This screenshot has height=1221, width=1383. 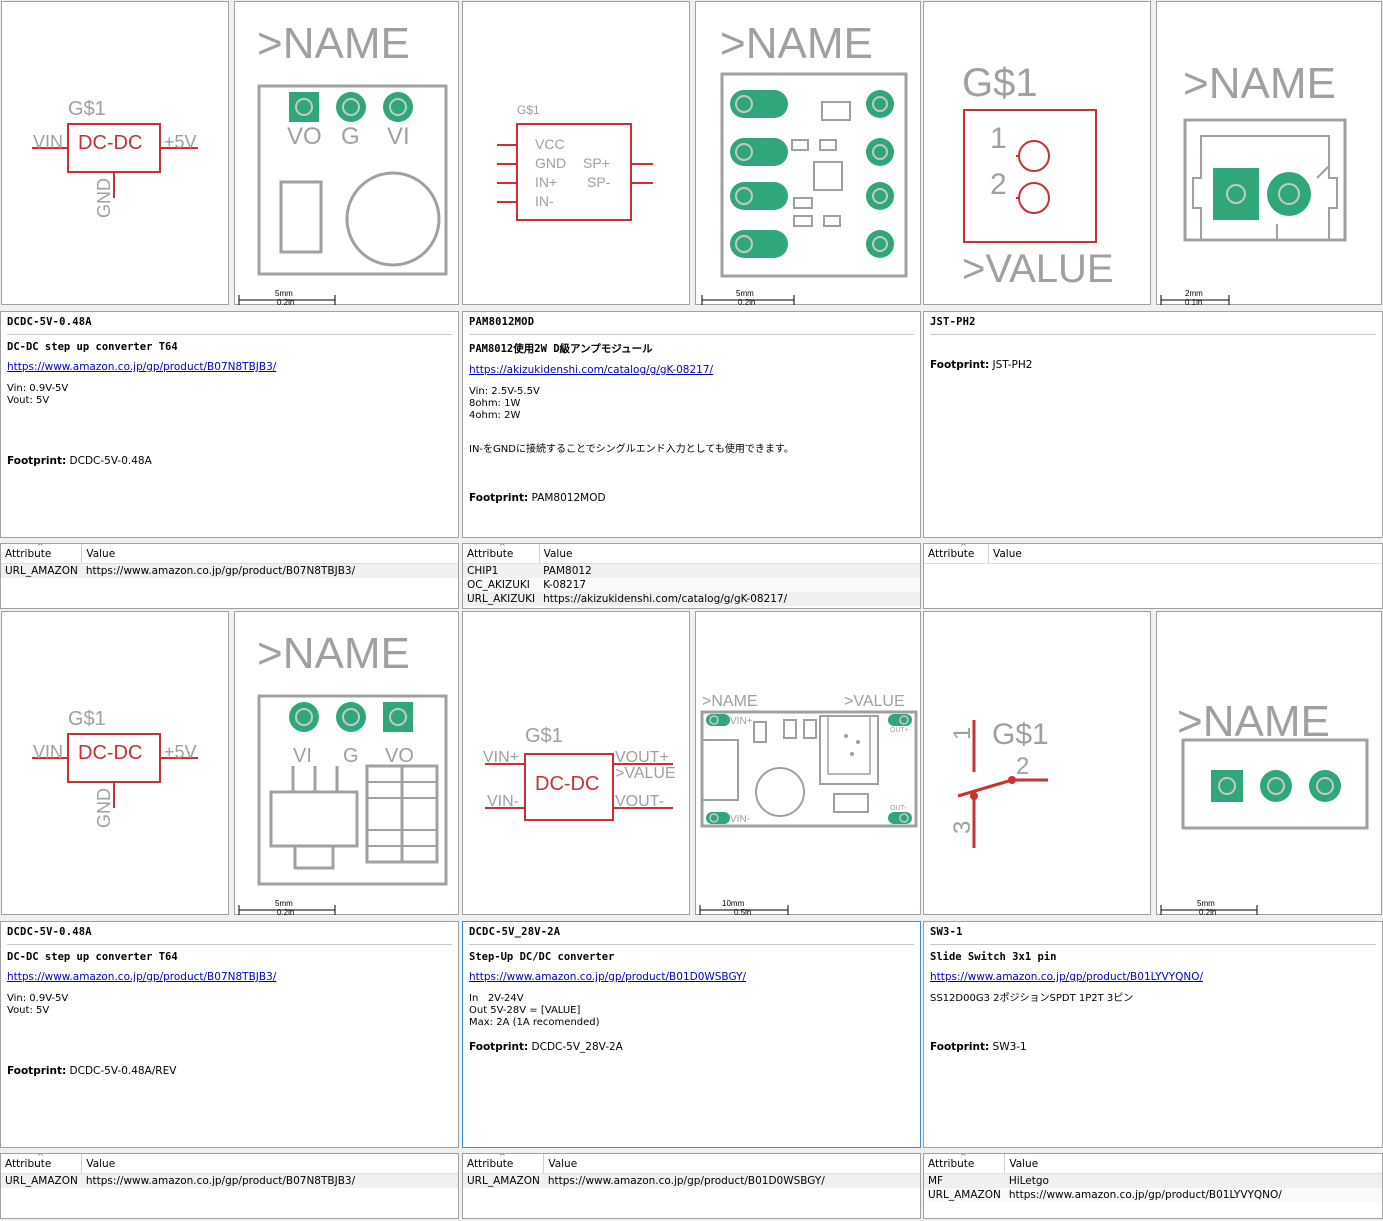 I want to click on part-heading: DC-DC step up converter T64, so click(x=92, y=957).